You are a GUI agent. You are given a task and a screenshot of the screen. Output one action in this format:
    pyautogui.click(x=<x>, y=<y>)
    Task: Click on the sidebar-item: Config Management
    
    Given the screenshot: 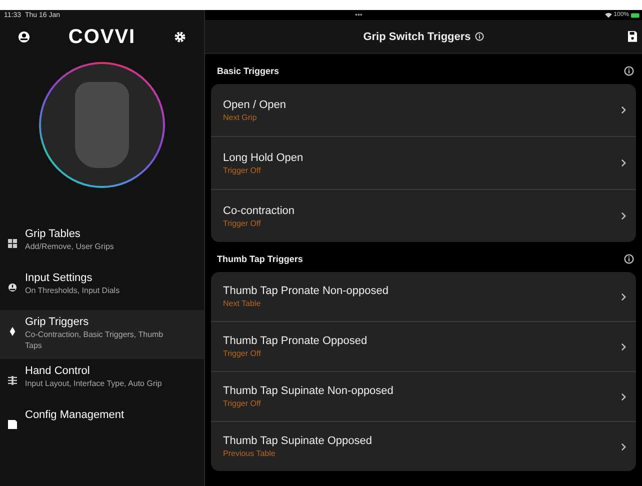 What is the action you would take?
    pyautogui.click(x=102, y=425)
    